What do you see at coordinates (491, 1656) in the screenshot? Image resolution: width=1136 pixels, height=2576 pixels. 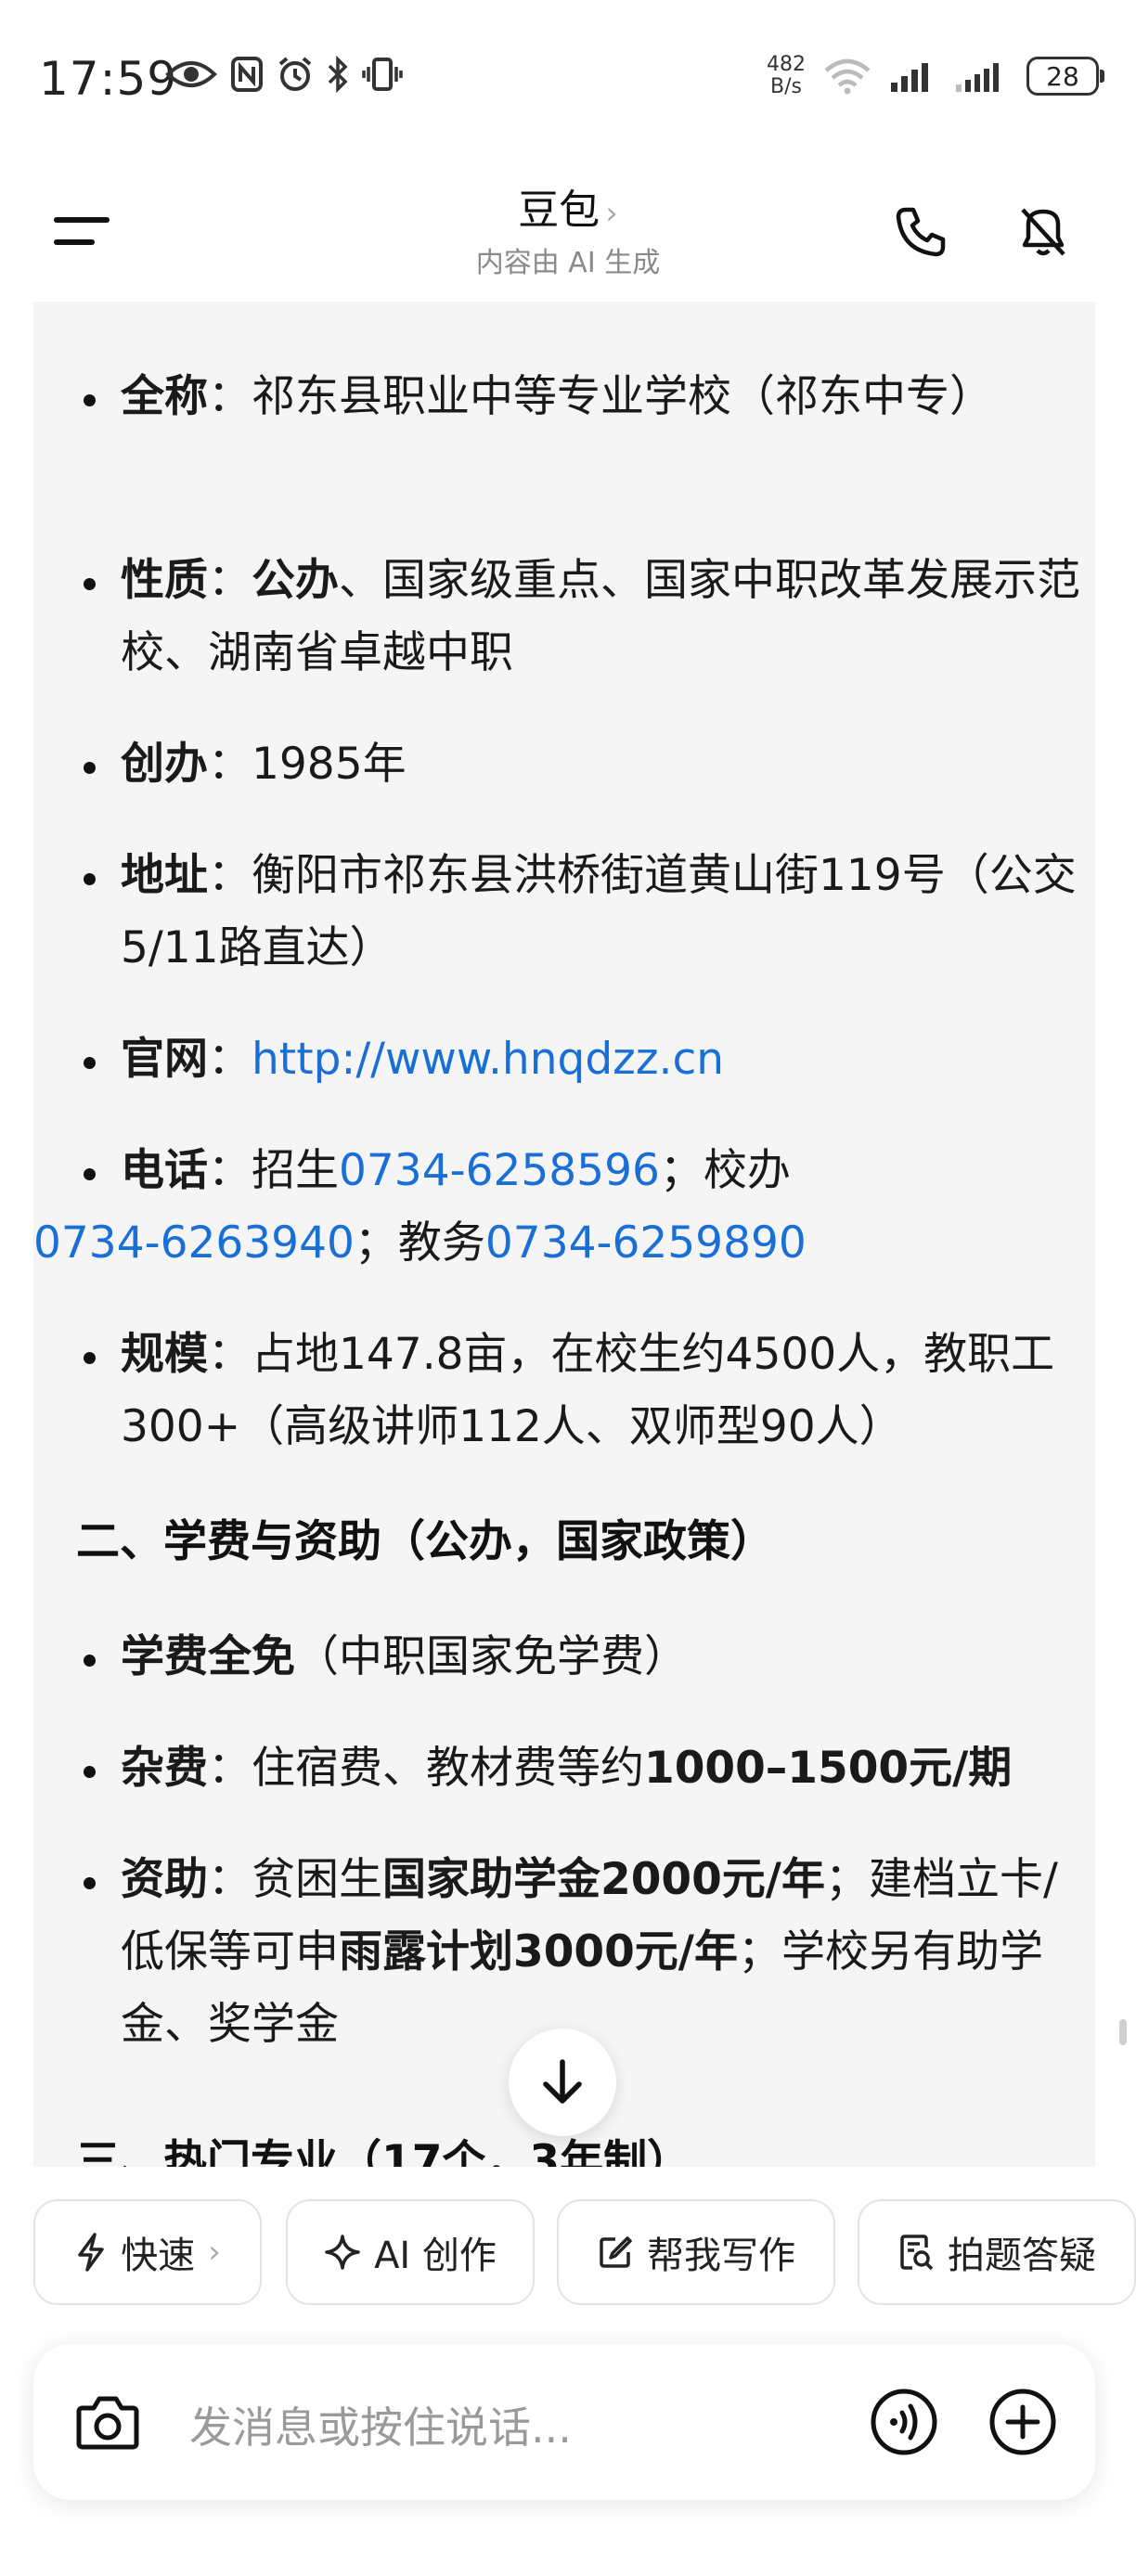 I see `item-text: （中职国家免学费）` at bounding box center [491, 1656].